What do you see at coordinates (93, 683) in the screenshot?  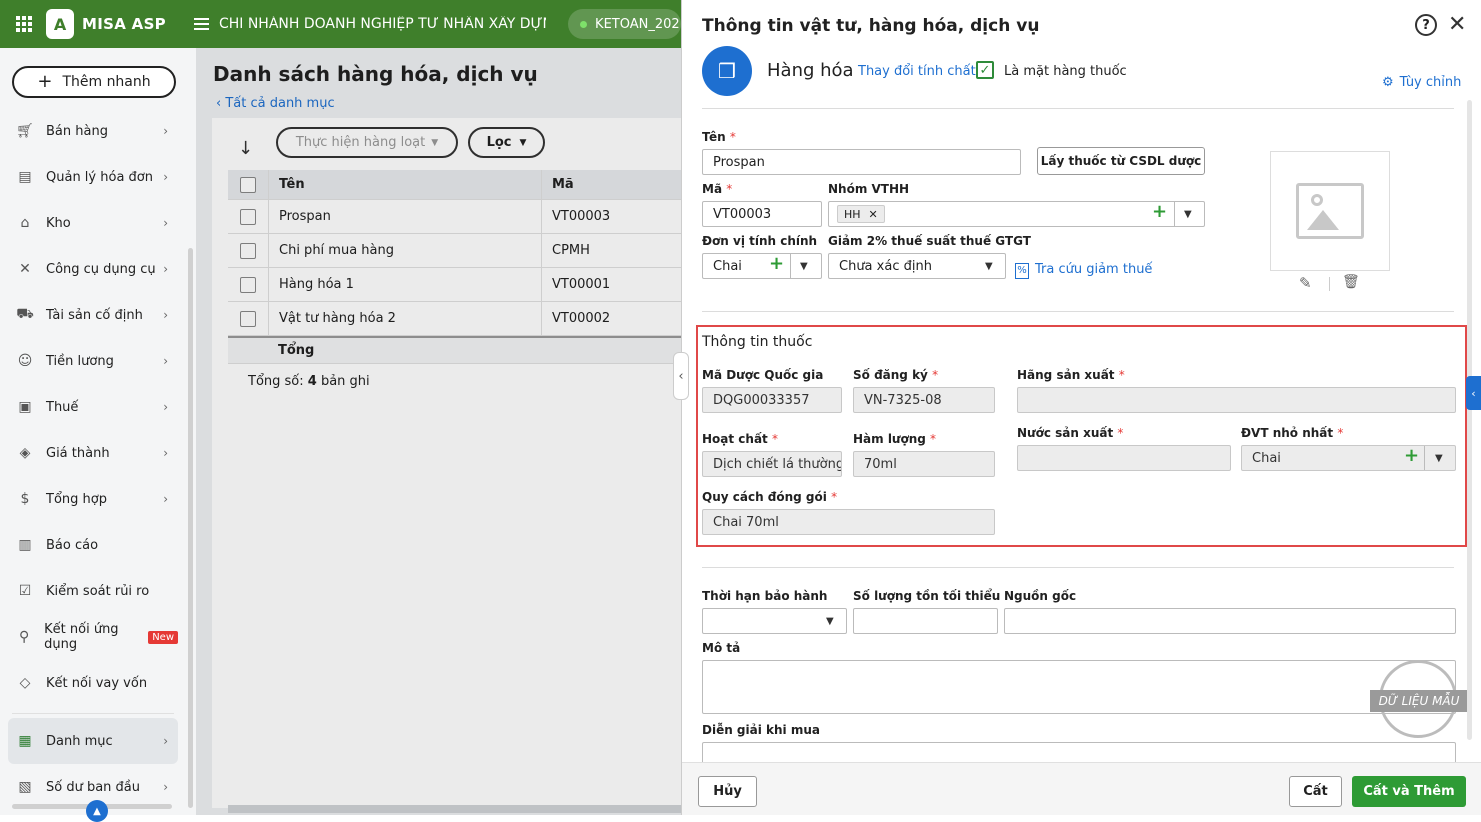 I see `sidebar-item-ket-noi-vay-von: ◇ Kết nối vay vốn` at bounding box center [93, 683].